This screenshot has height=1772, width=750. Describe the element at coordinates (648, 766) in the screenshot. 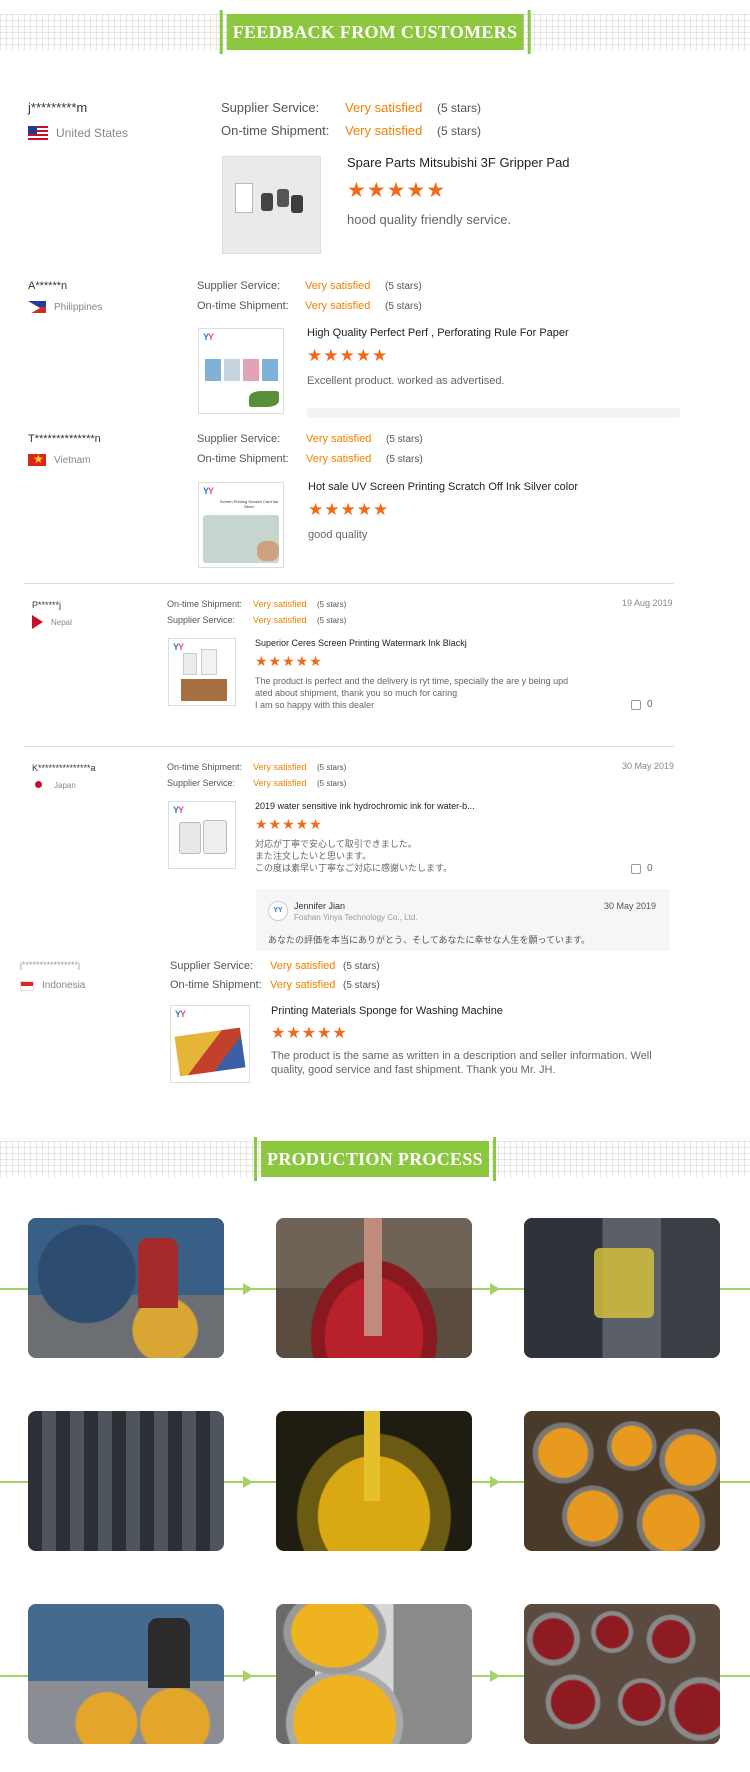

I see `review-date: 30 May 2019` at that location.